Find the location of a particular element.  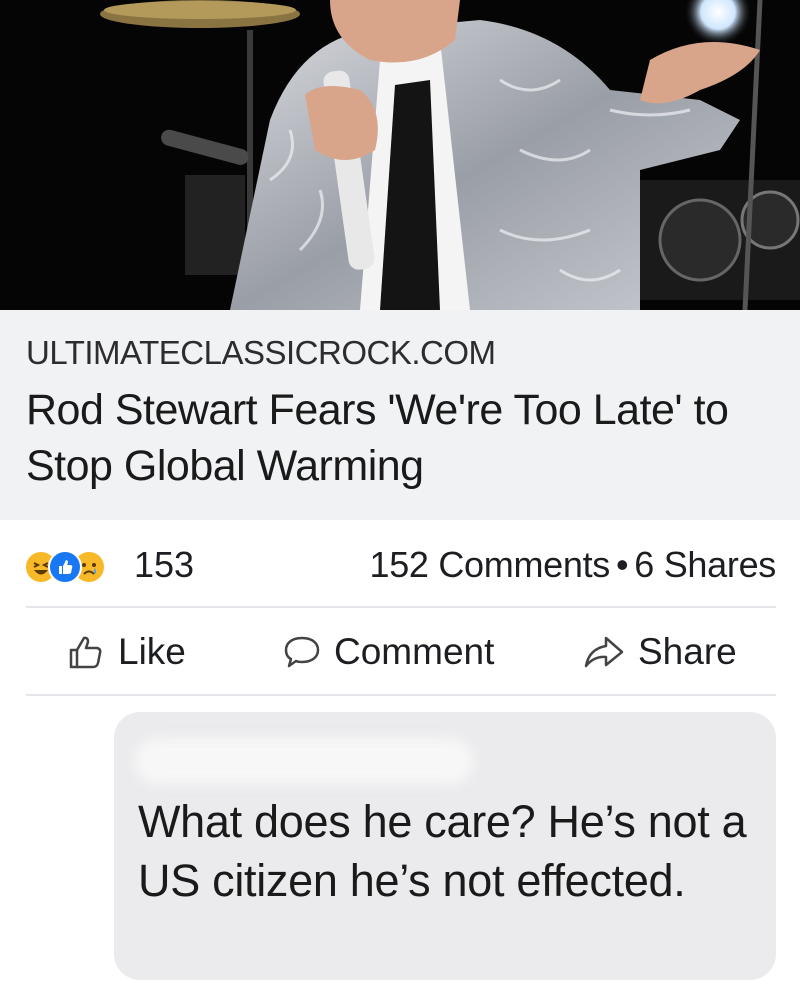

like-label: Like is located at coordinates (152, 651).